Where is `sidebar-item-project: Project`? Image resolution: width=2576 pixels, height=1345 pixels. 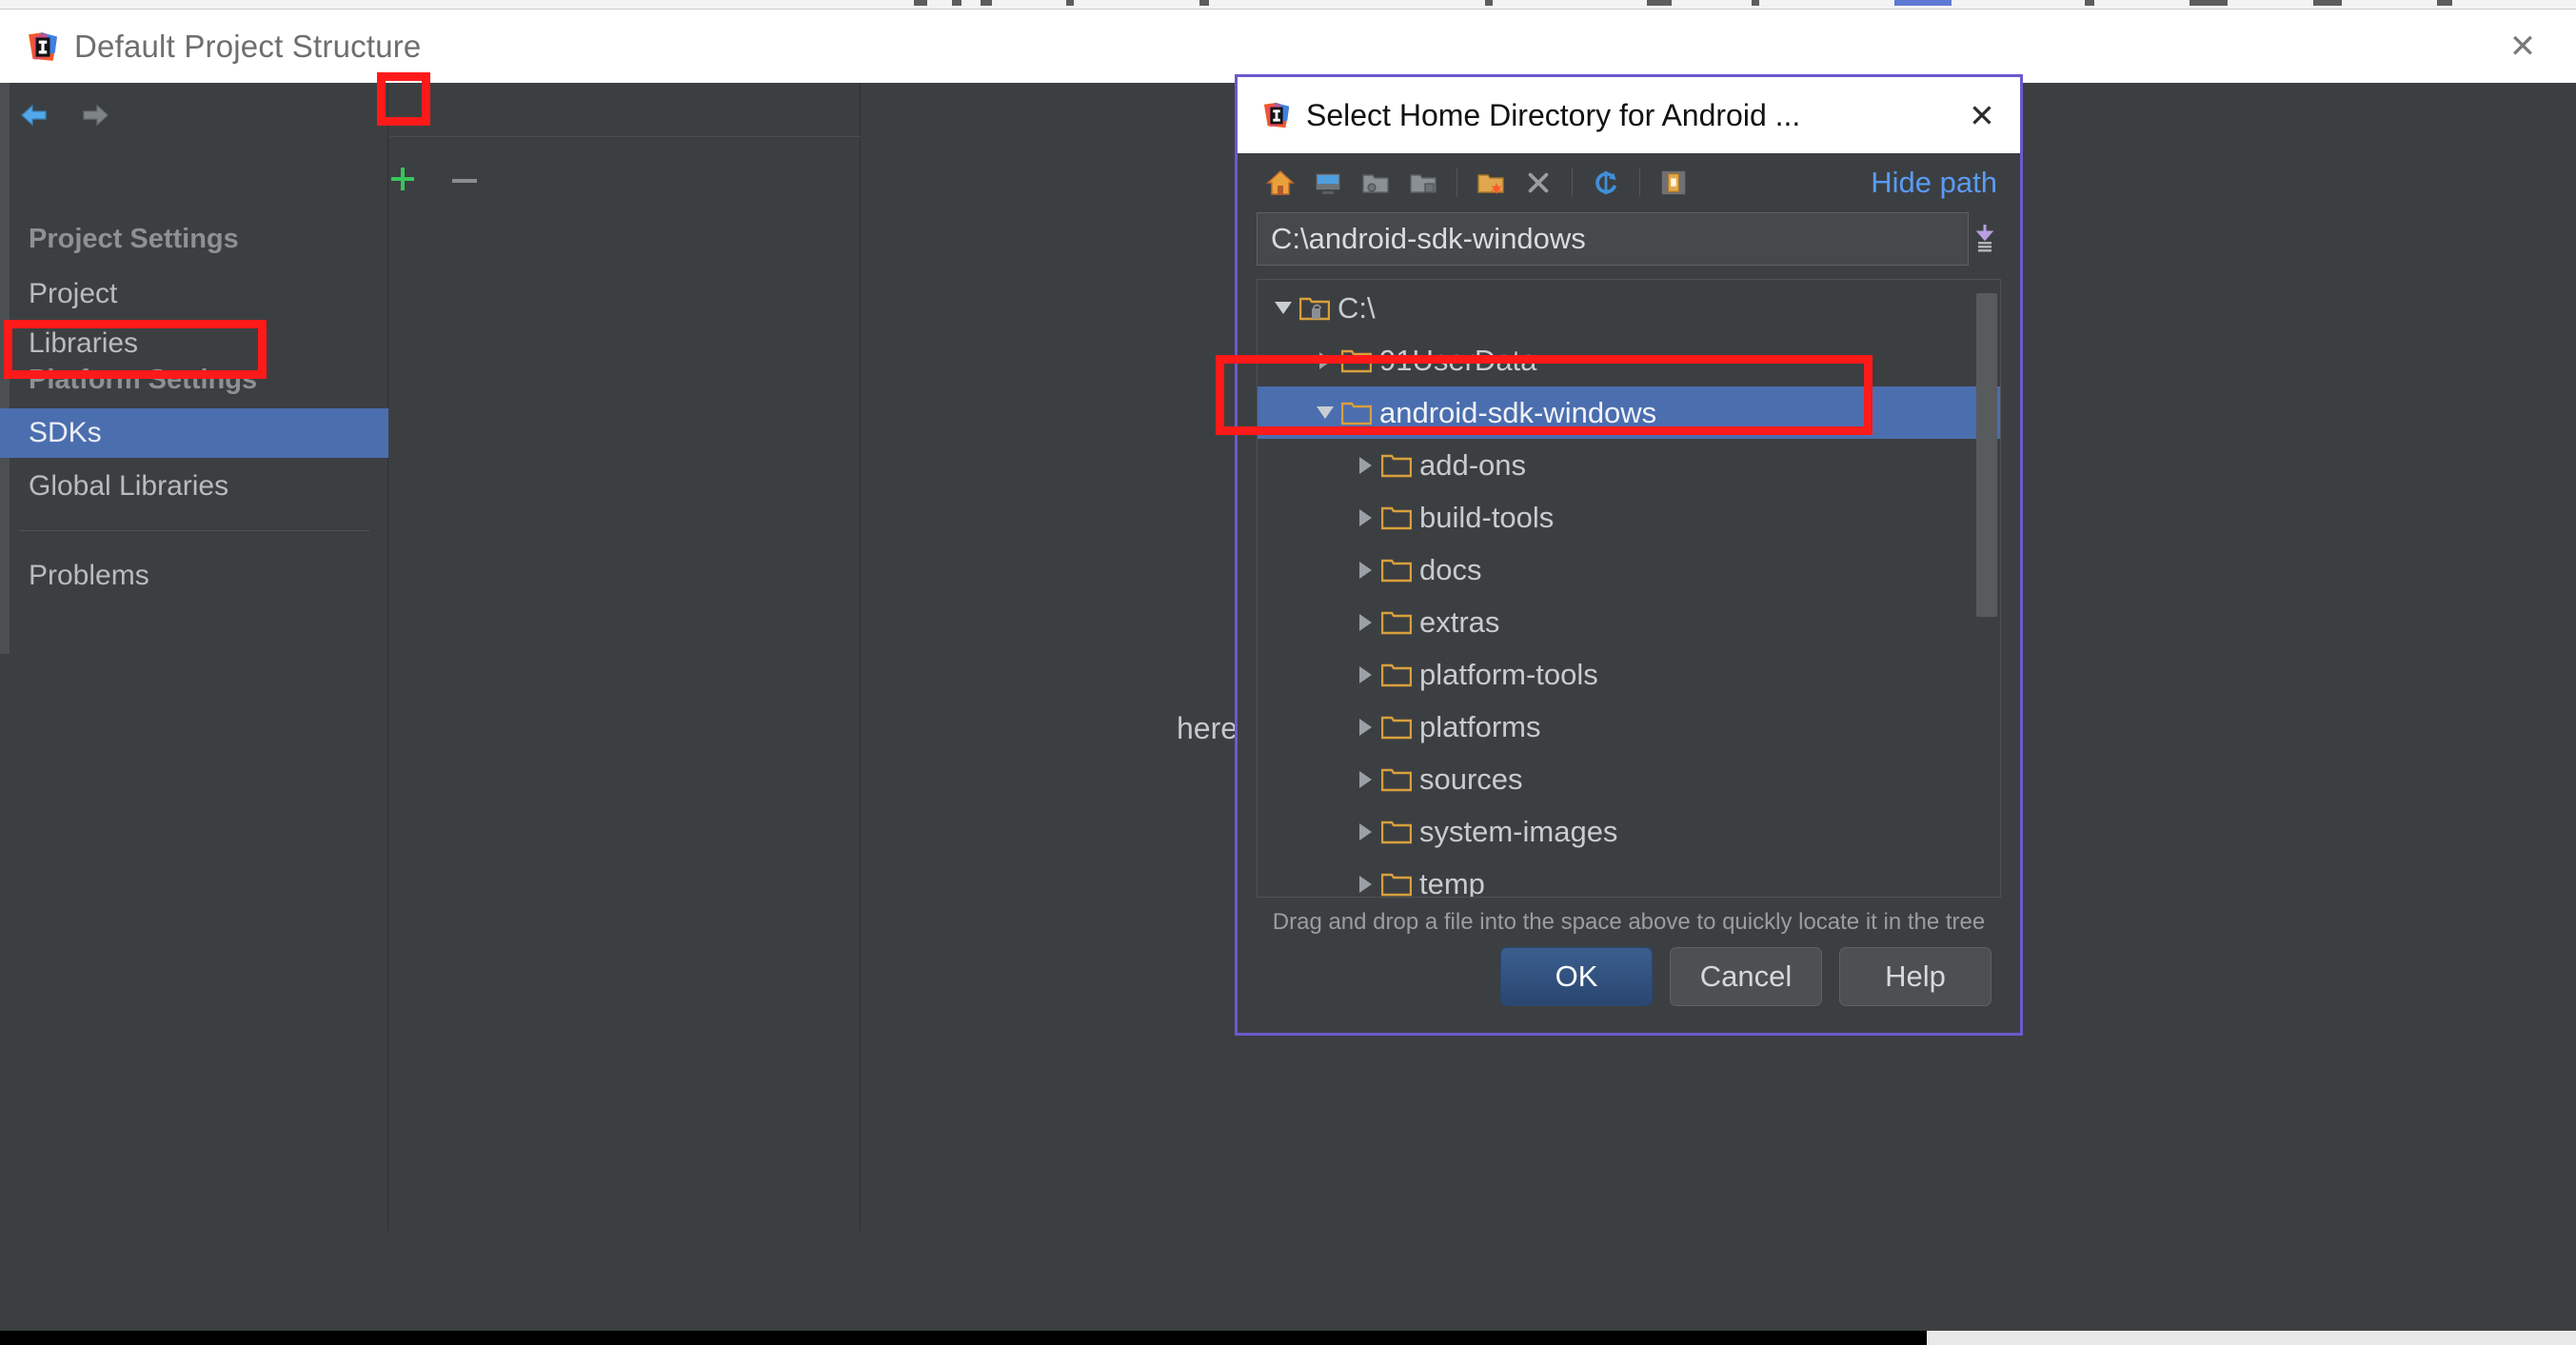
sidebar-item-project: Project is located at coordinates (194, 294).